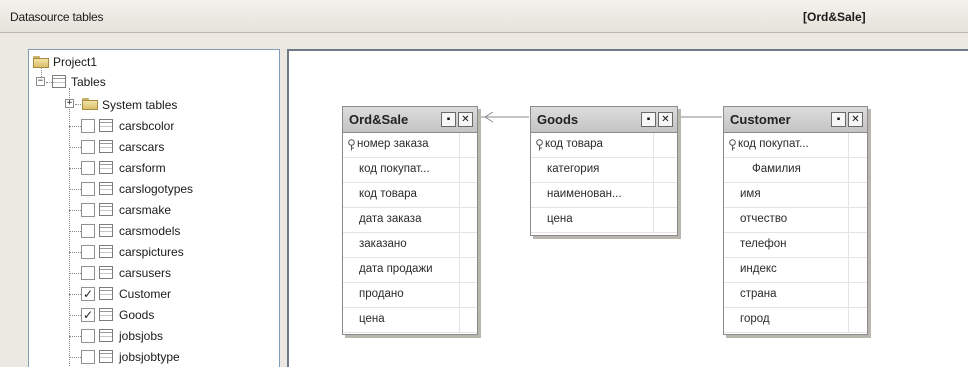 The image size is (968, 367). I want to click on header-bar: Datasource tables [Ord&Sale], so click(484, 16).